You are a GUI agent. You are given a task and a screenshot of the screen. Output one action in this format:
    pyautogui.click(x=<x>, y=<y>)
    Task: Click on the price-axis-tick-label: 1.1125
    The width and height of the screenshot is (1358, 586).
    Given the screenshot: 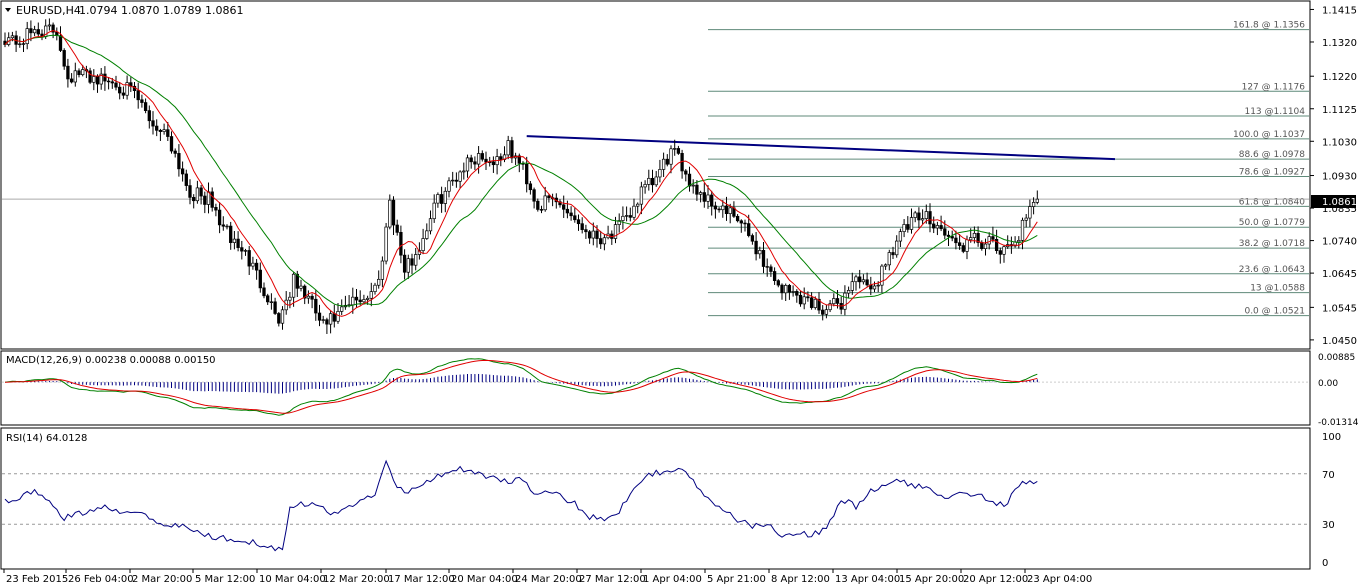 What is the action you would take?
    pyautogui.click(x=1339, y=110)
    